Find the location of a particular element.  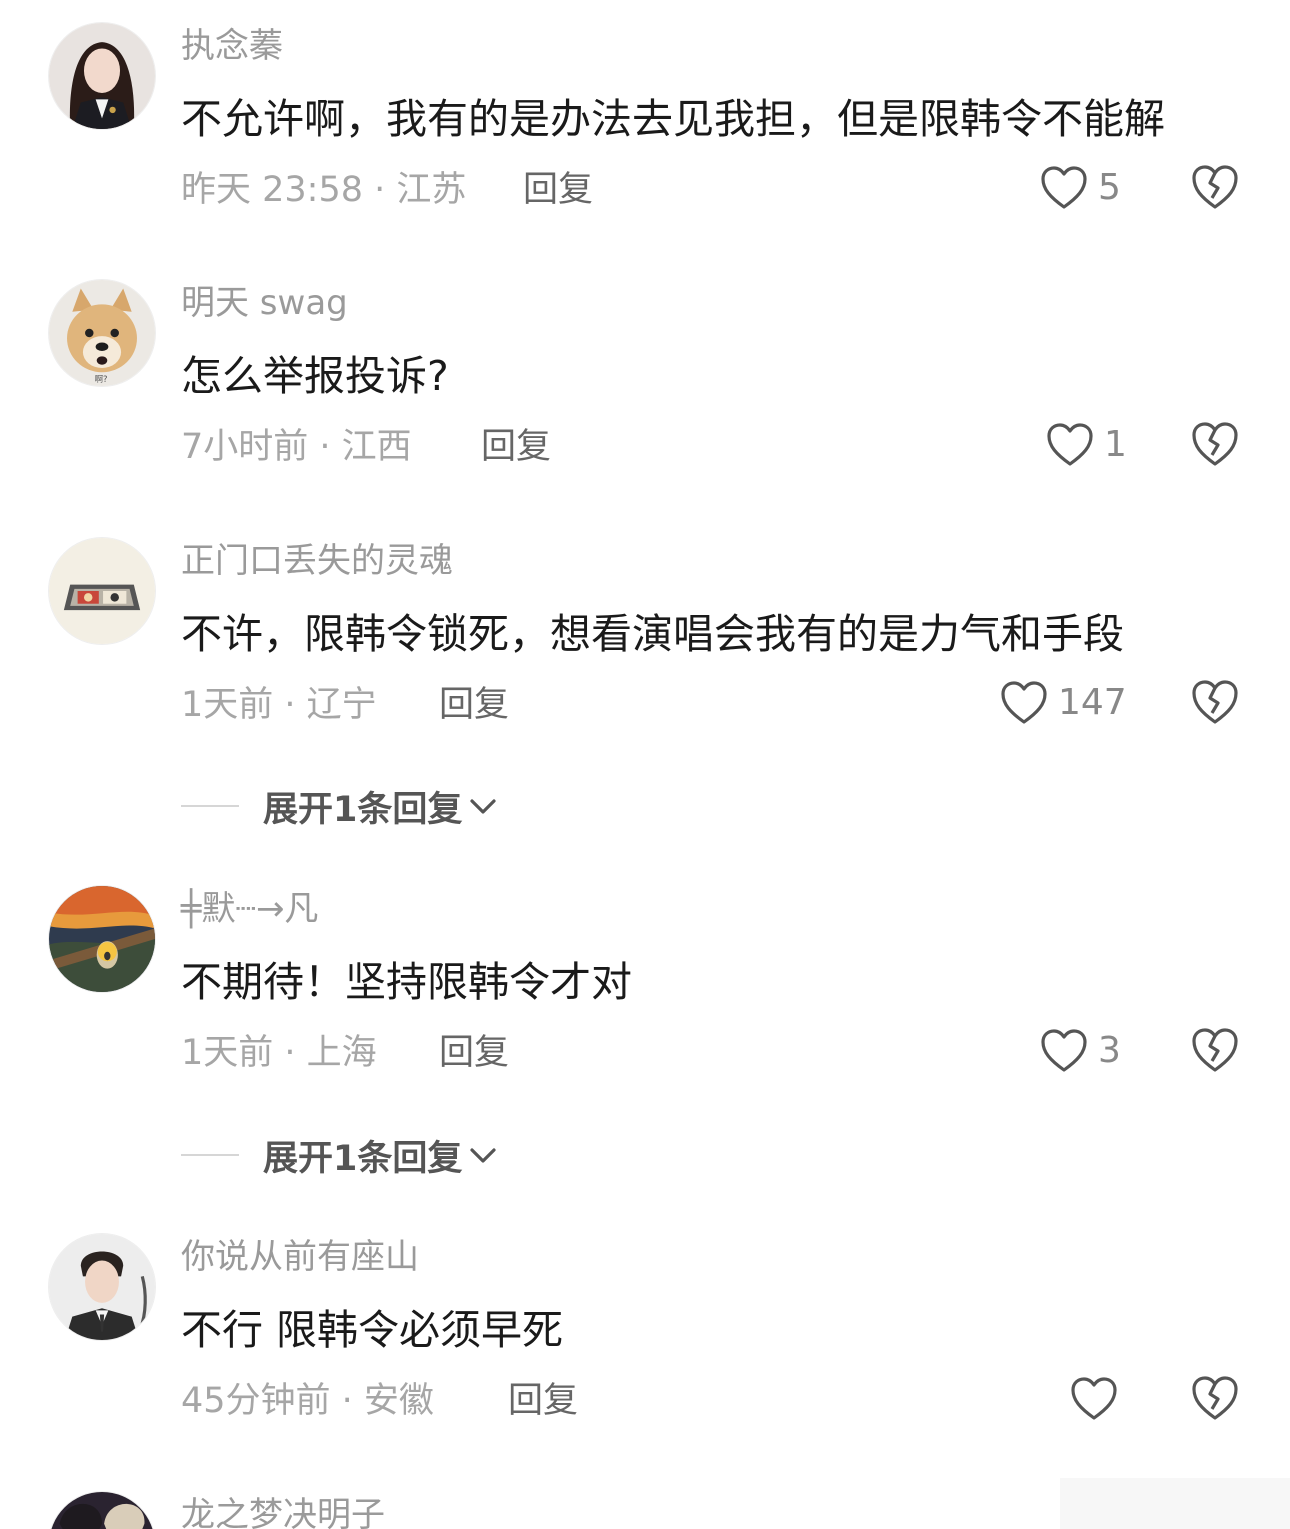

username: 执念蓁 is located at coordinates (232, 46).